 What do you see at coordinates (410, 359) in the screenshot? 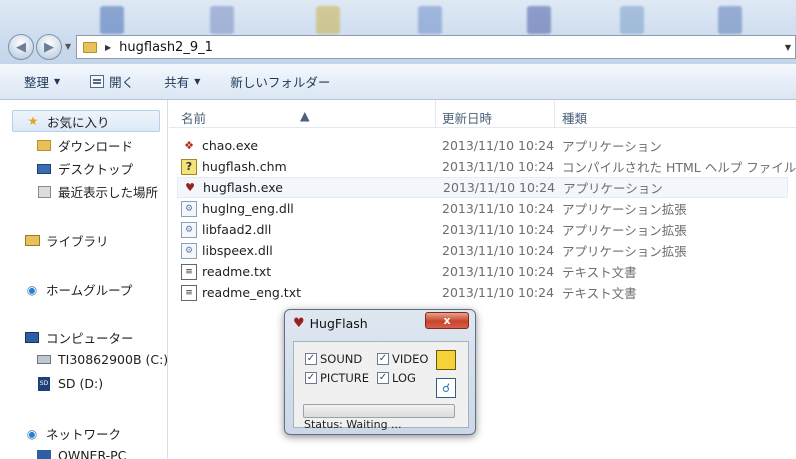
I see `video-label: VIDEO` at bounding box center [410, 359].